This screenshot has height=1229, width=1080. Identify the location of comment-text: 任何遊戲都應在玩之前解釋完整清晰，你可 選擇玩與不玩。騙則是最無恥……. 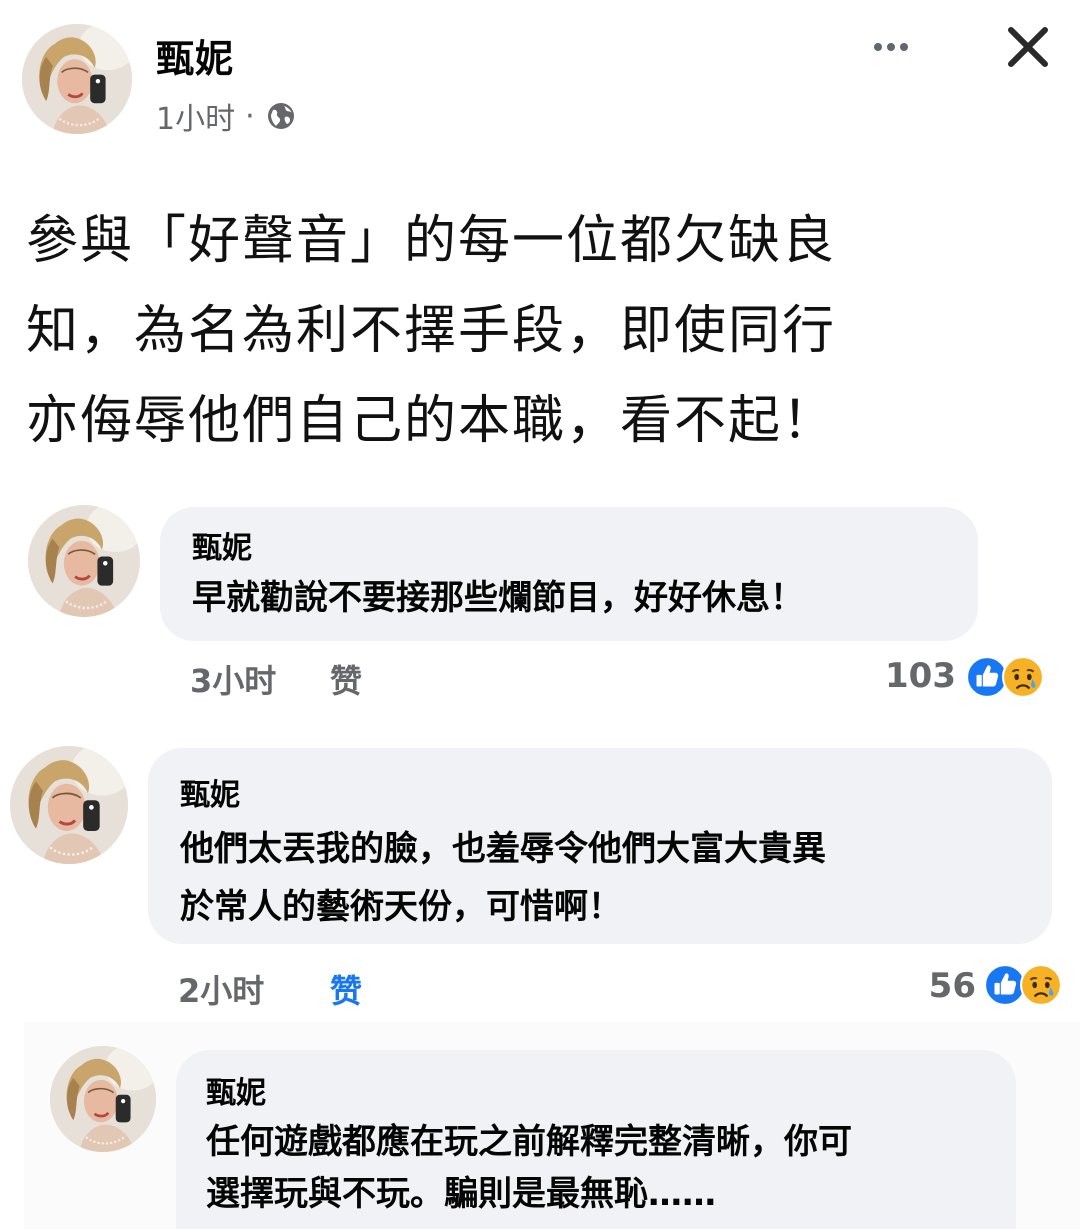
(529, 1168).